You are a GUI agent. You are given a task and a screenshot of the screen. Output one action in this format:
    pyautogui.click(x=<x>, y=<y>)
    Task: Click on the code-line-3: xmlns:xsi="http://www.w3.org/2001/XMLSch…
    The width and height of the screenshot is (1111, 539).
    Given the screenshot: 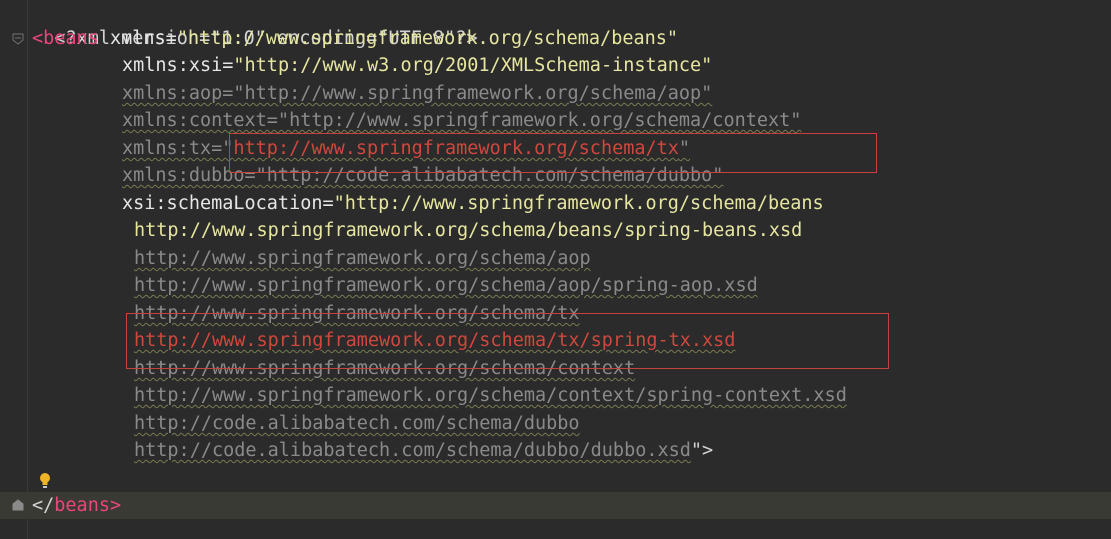 What is the action you would take?
    pyautogui.click(x=417, y=65)
    